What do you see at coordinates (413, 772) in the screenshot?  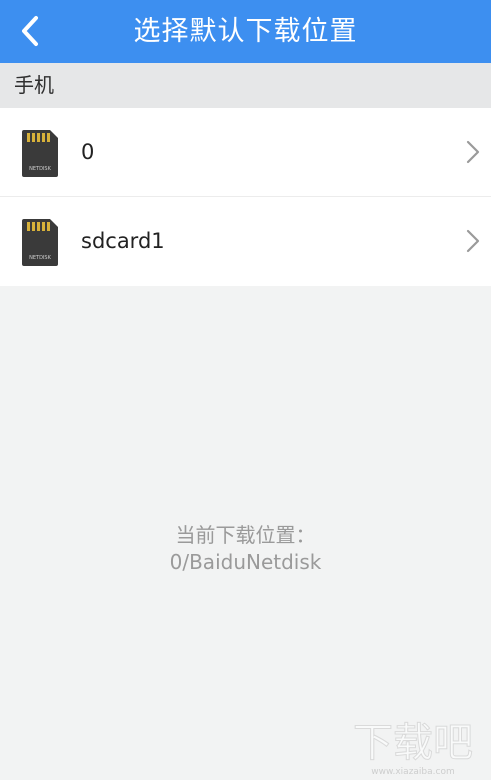 I see `watermark-subtext: www.xiazaiba.com` at bounding box center [413, 772].